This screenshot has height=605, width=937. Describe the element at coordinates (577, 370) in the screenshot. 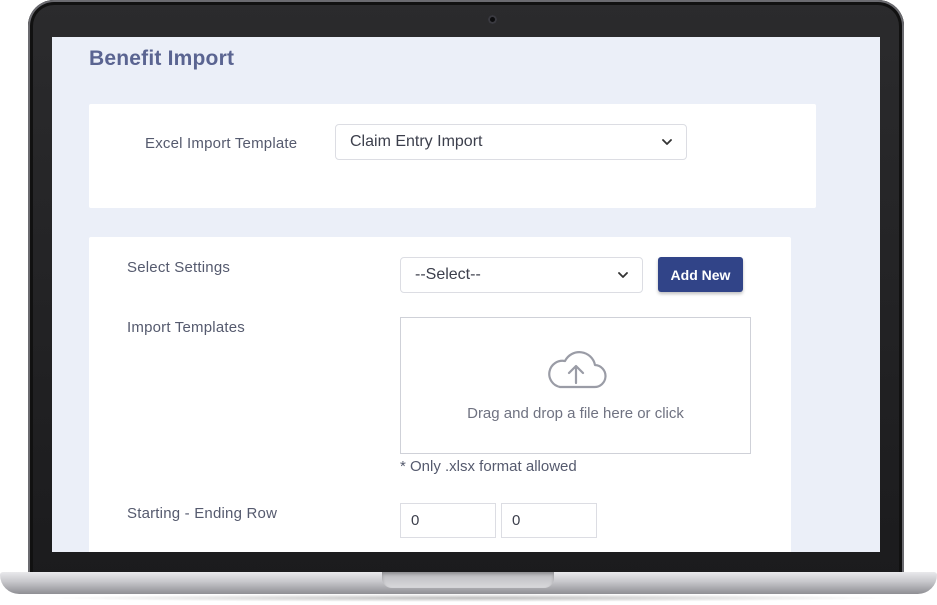

I see `cloud-upload-icon` at that location.